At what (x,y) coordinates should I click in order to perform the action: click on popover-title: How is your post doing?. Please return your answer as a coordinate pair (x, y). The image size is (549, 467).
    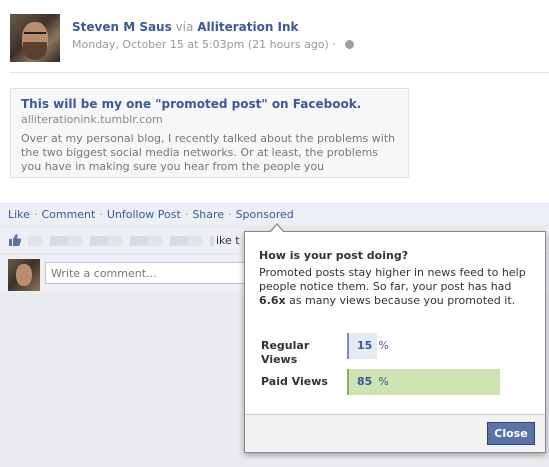
    Looking at the image, I should click on (334, 255).